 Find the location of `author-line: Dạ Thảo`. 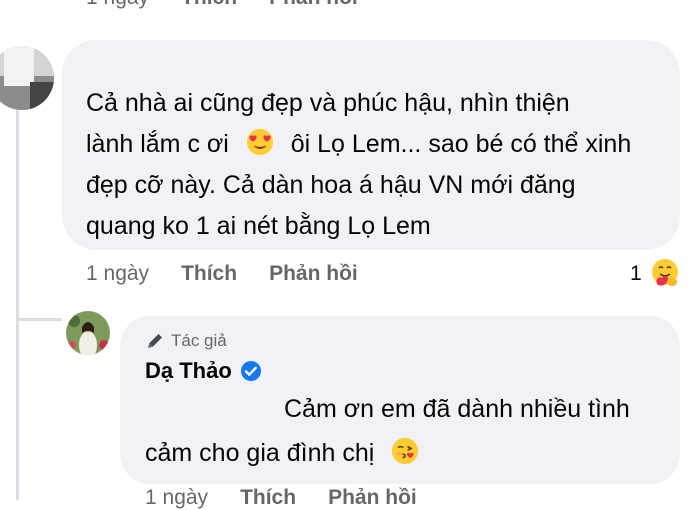

author-line: Dạ Thảo is located at coordinates (203, 371).